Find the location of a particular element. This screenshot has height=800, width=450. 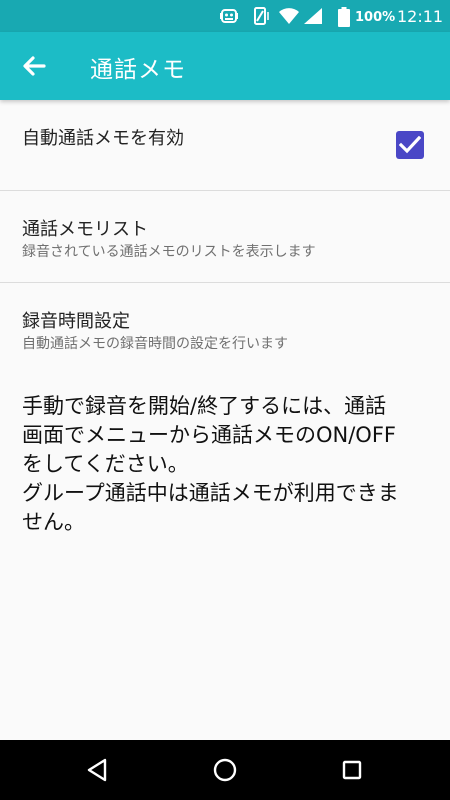

battery-percent: 100% is located at coordinates (375, 17).